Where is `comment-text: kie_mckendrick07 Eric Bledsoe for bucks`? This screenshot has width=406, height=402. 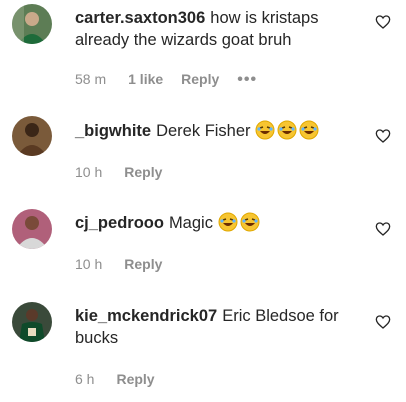 comment-text: kie_mckendrick07 Eric Bledsoe for bucks is located at coordinates (220, 327).